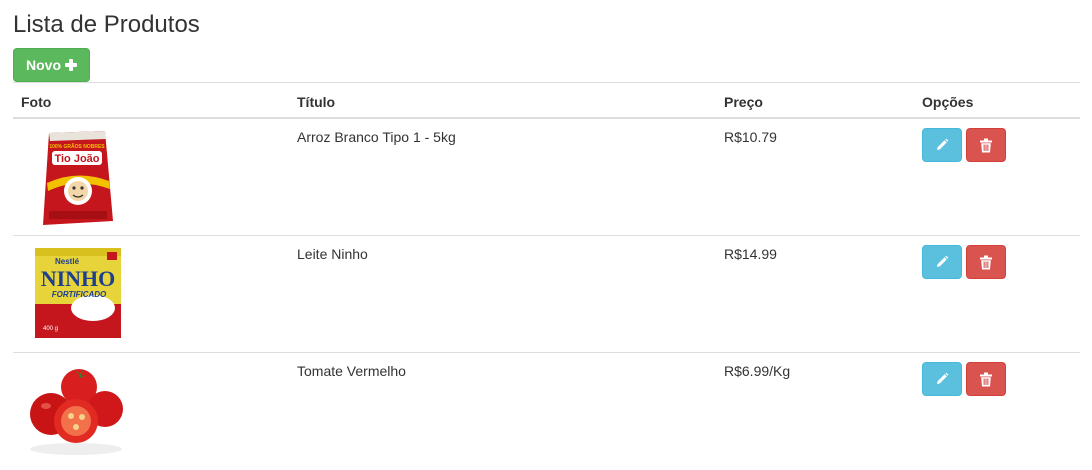 This screenshot has height=470, width=1092. Describe the element at coordinates (71, 65) in the screenshot. I see `plus-icon` at that location.